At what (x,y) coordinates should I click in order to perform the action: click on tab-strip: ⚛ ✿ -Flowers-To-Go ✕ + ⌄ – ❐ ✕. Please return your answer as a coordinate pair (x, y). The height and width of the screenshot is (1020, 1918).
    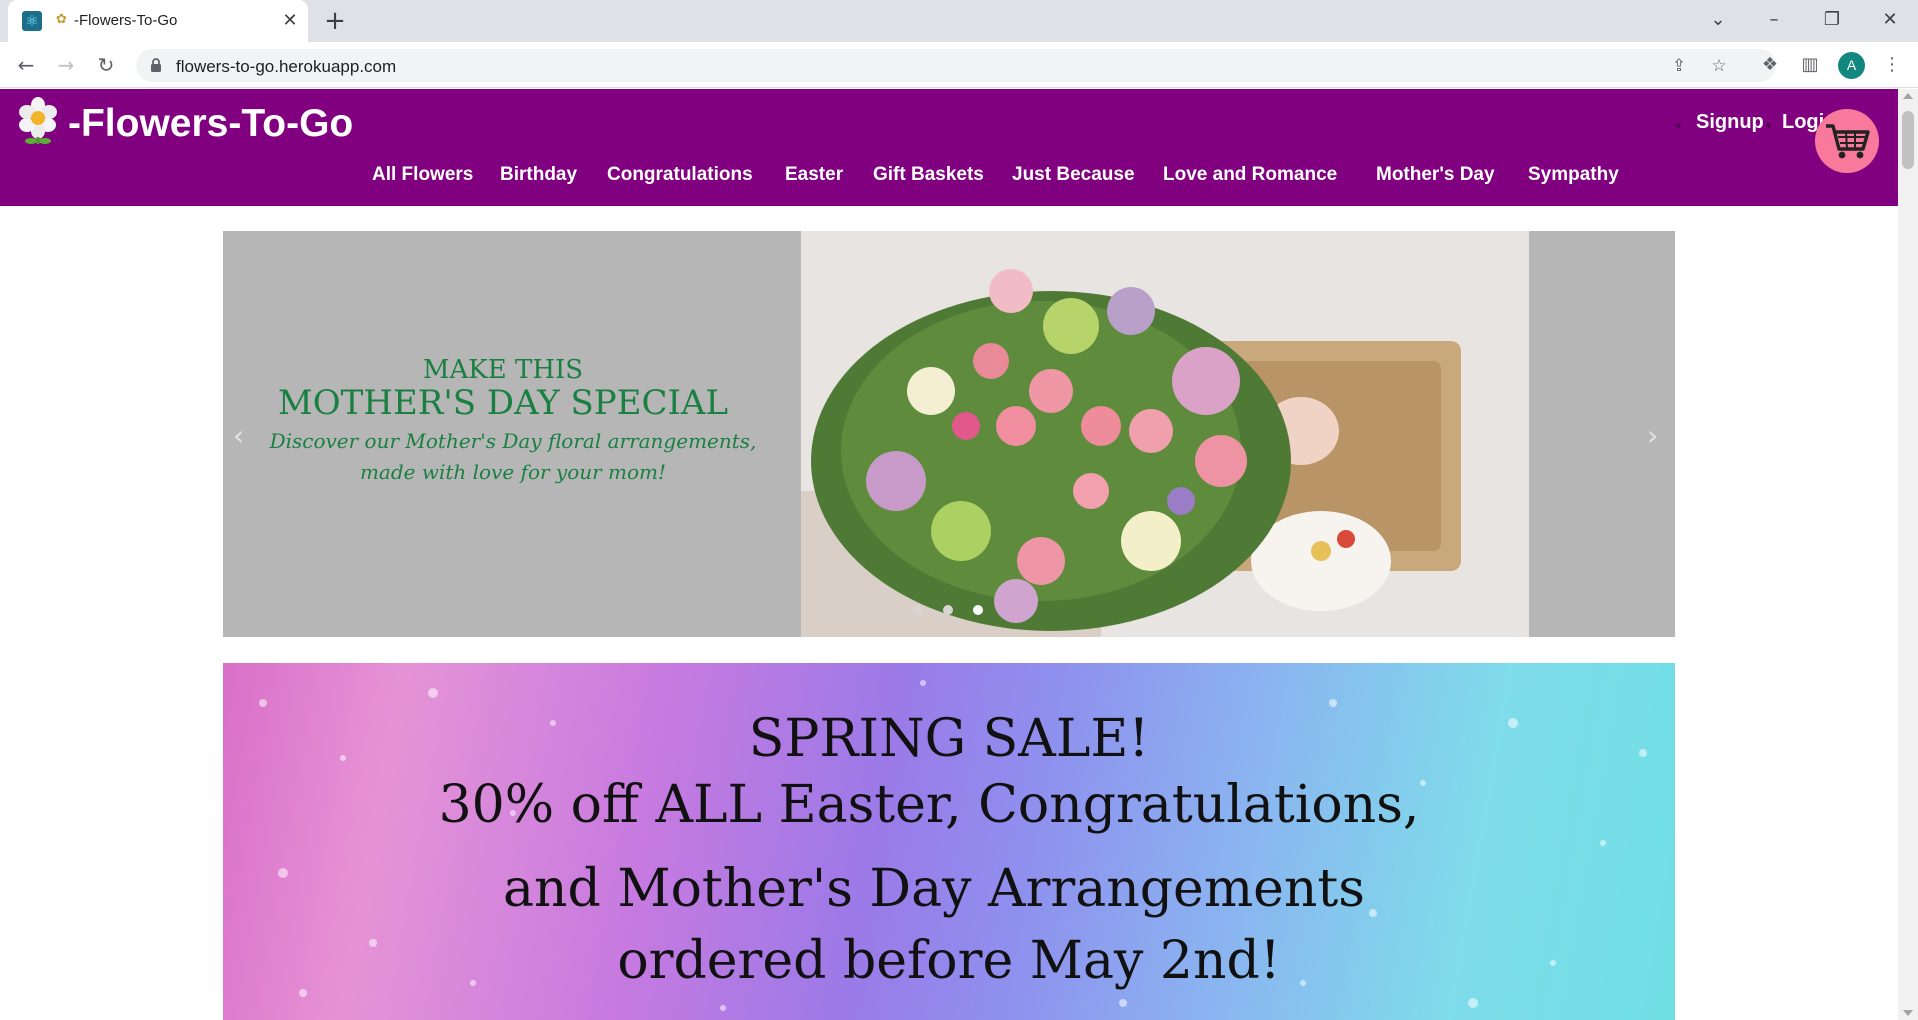
    Looking at the image, I should click on (959, 21).